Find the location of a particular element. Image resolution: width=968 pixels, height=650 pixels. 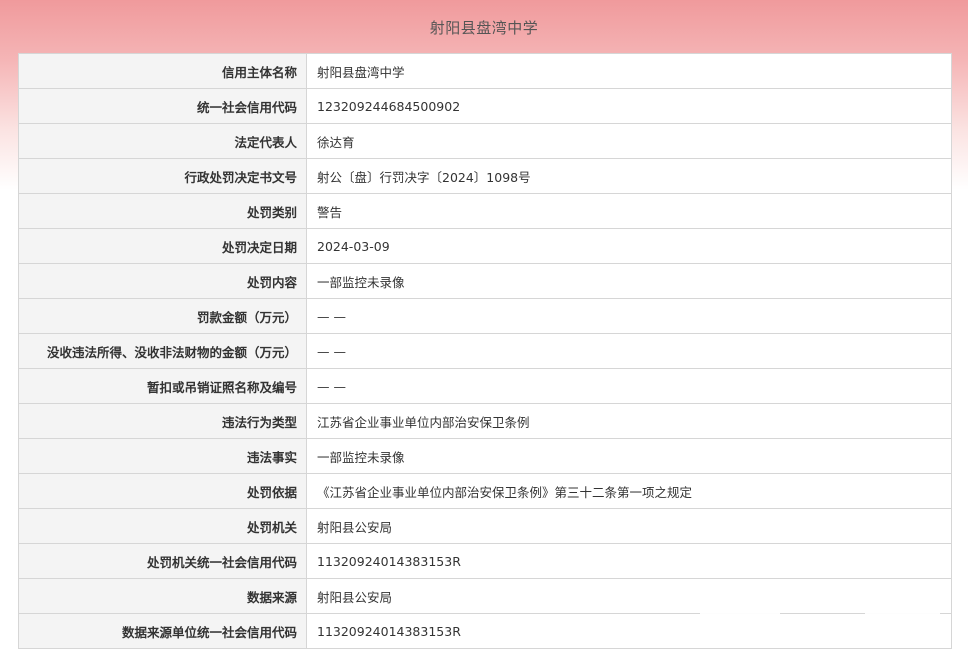

table-row: 处罚机关 射阳县公安局 is located at coordinates (485, 526).